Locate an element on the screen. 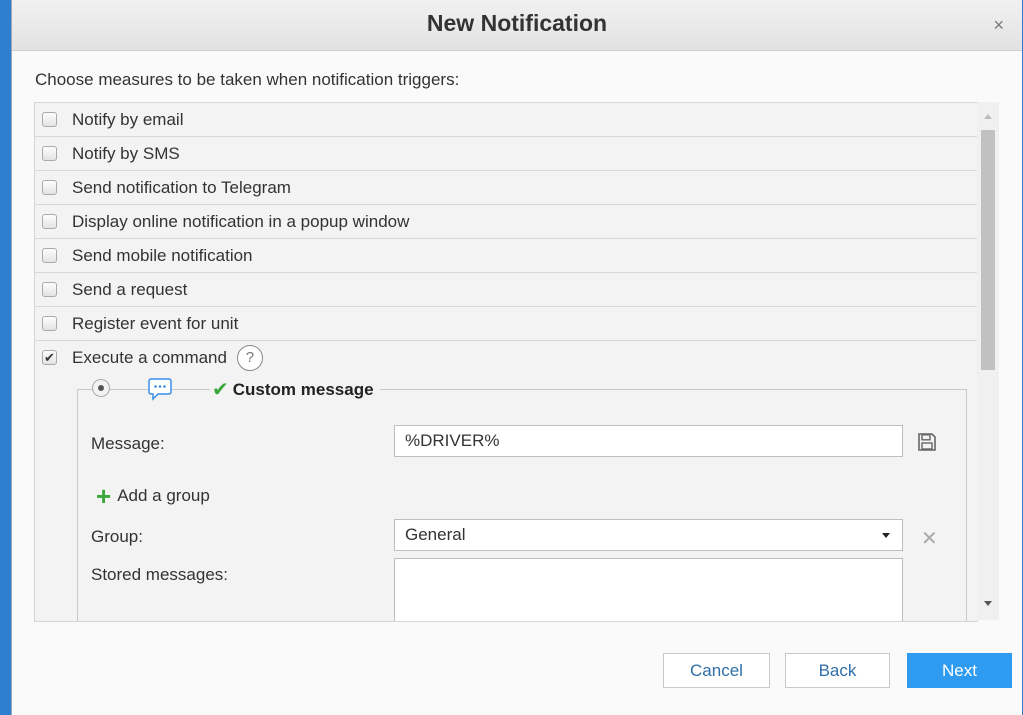 The width and height of the screenshot is (1023, 715). message-input: %DRIVER% is located at coordinates (648, 441).